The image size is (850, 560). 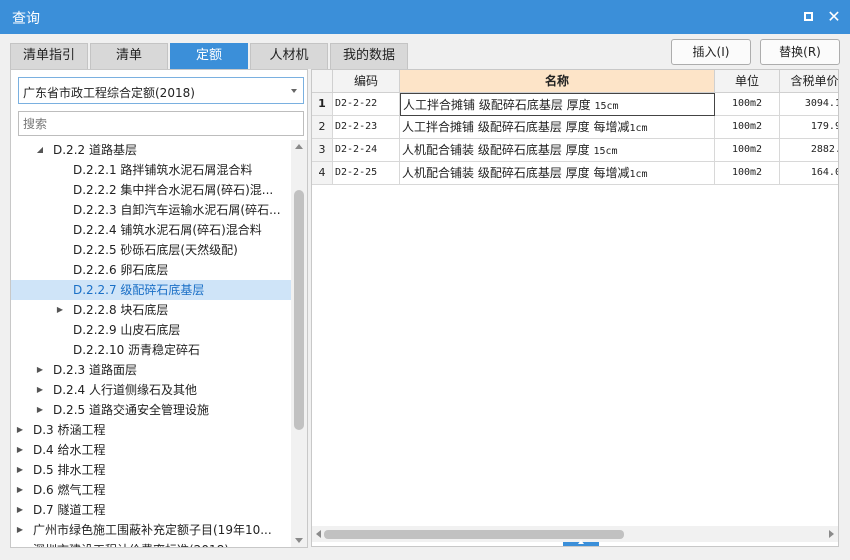 I want to click on tree-node: D.2.2.1 路拌铺筑水泥石屑混合料, so click(x=152, y=170).